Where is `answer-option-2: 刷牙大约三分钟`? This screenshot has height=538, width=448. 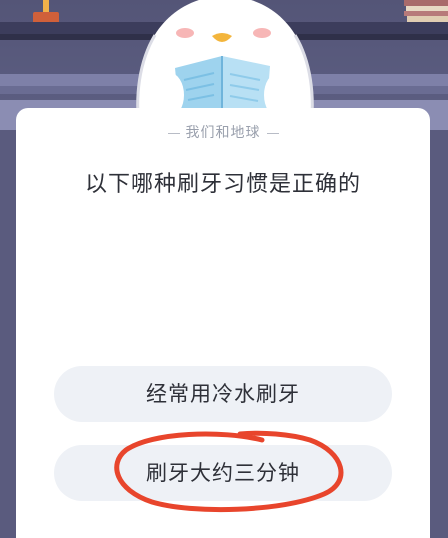
answer-option-2: 刷牙大约三分钟 is located at coordinates (223, 473).